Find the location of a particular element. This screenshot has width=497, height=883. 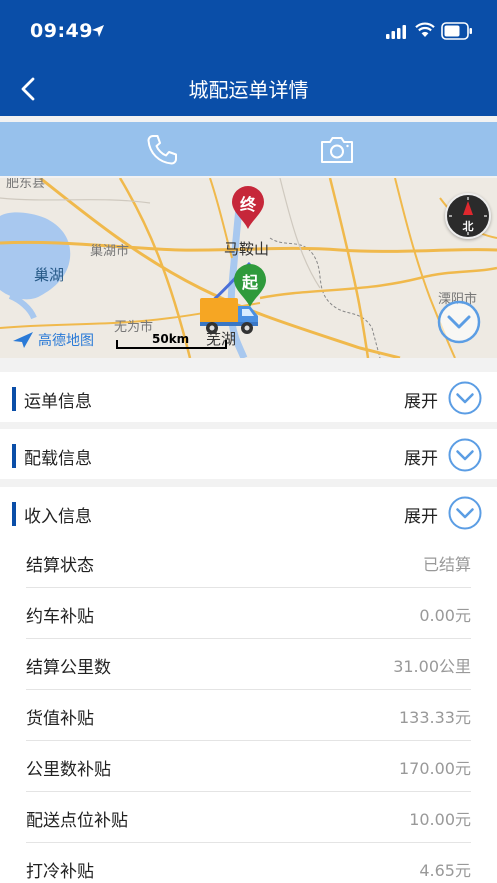

compass-button: 北 is located at coordinates (468, 216).